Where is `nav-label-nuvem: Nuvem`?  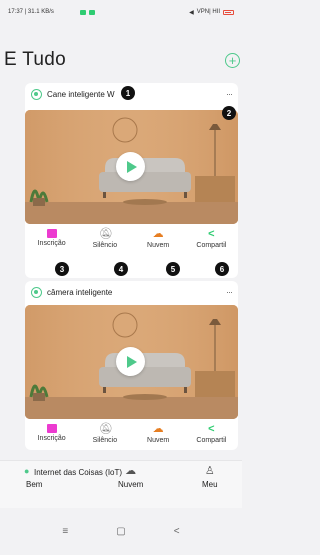 nav-label-nuvem: Nuvem is located at coordinates (131, 484).